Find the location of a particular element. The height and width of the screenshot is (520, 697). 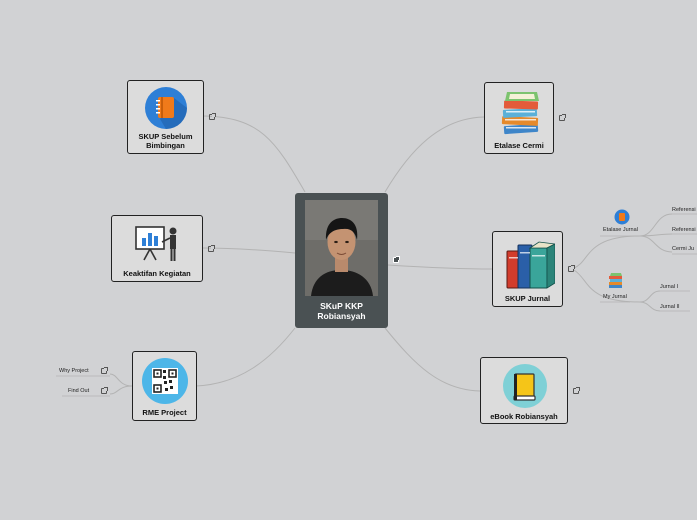

topic-skup-sebelum-bimbingan: SKUP Sebelum Bimbingan is located at coordinates (165, 117).